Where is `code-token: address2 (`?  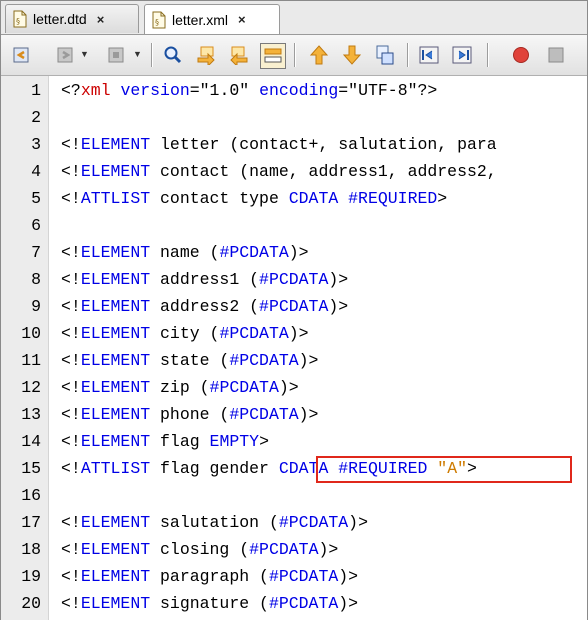
code-token: address2 ( is located at coordinates (205, 306).